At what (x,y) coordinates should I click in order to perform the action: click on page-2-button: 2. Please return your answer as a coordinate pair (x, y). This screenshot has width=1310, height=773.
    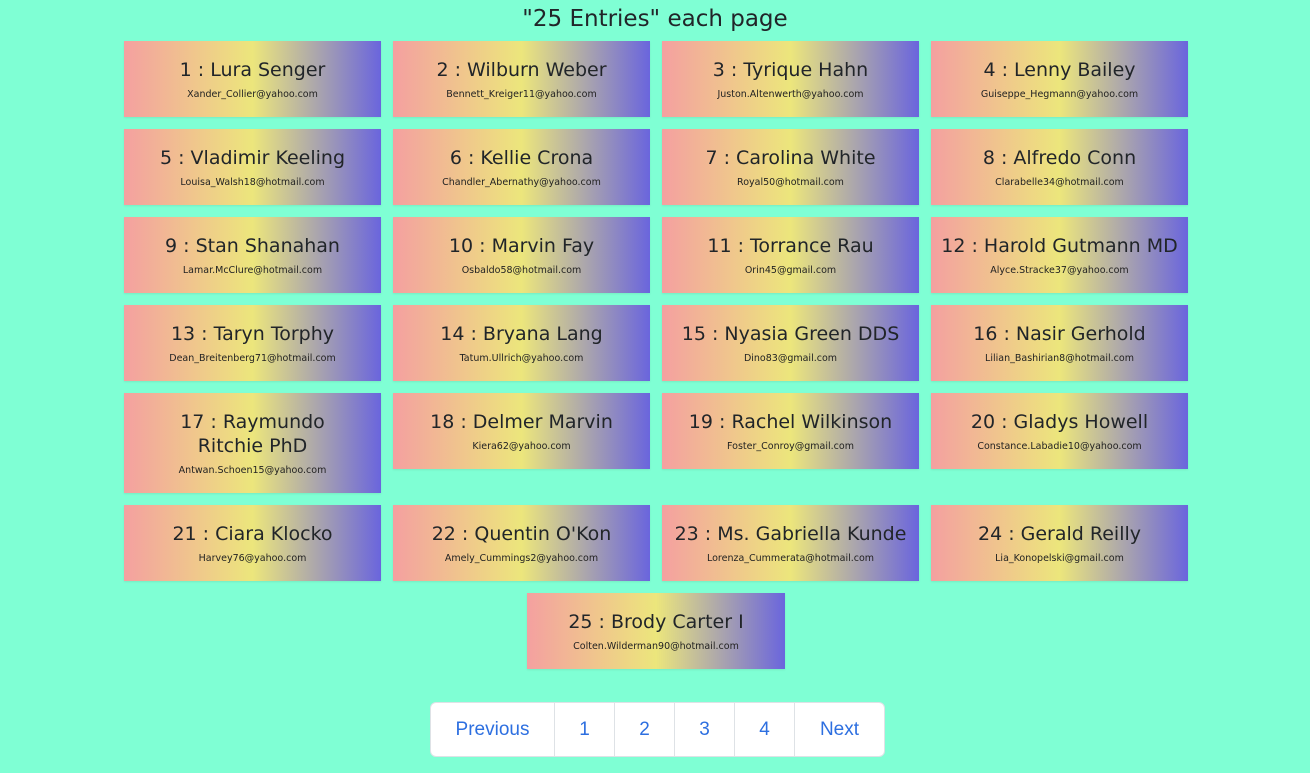
    Looking at the image, I should click on (644, 729).